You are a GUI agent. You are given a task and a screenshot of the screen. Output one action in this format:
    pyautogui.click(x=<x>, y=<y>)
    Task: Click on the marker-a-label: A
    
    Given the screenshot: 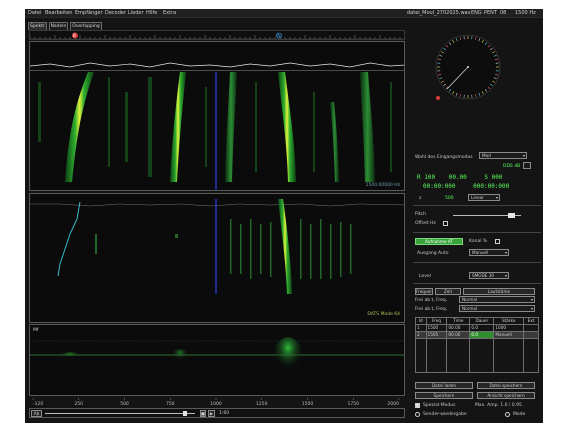 What is the action you would take?
    pyautogui.click(x=278, y=35)
    